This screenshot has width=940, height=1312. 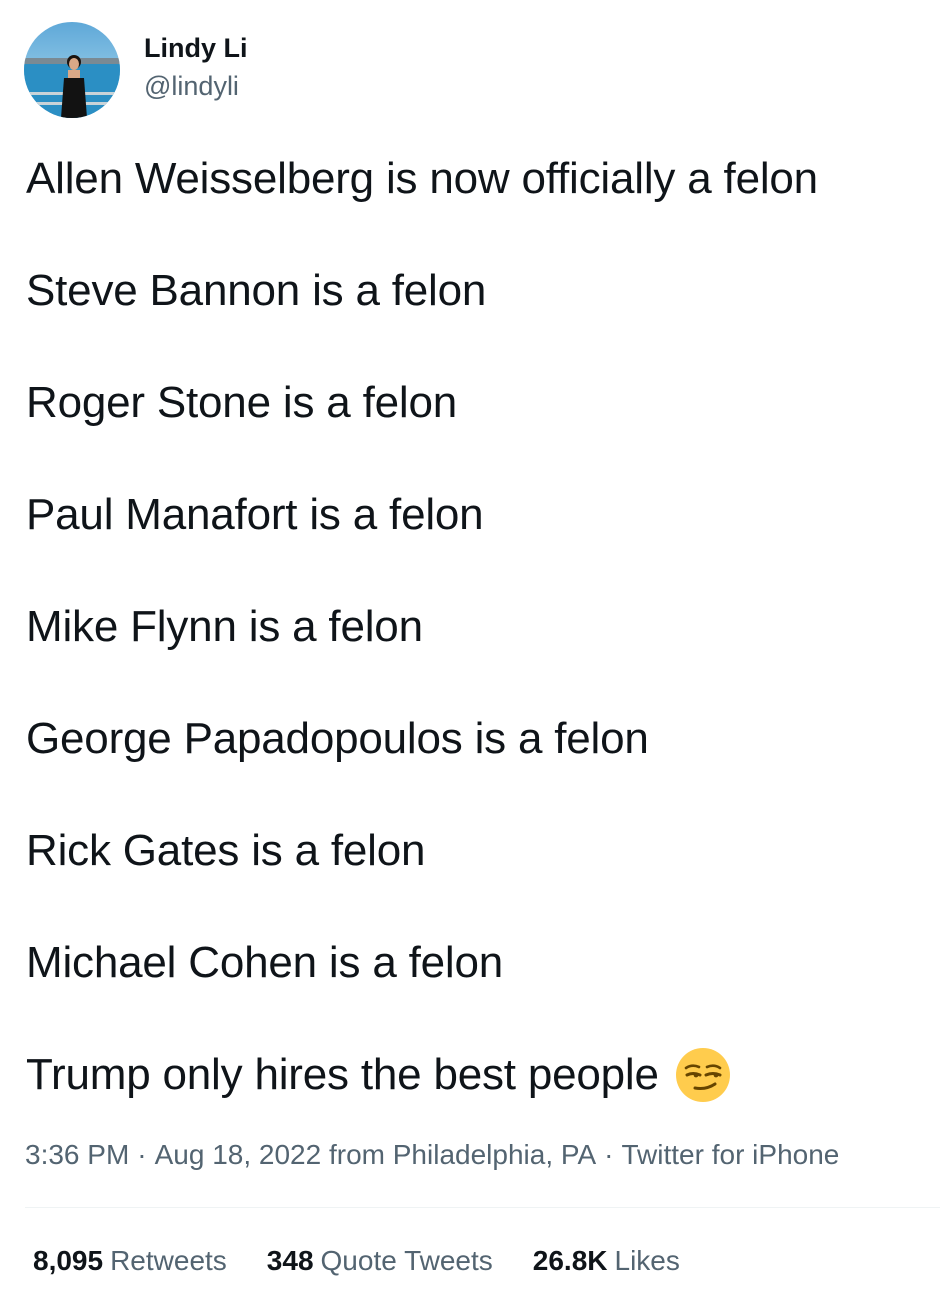 What do you see at coordinates (406, 1260) in the screenshot?
I see `quote-tweets-label: Quote Tweets` at bounding box center [406, 1260].